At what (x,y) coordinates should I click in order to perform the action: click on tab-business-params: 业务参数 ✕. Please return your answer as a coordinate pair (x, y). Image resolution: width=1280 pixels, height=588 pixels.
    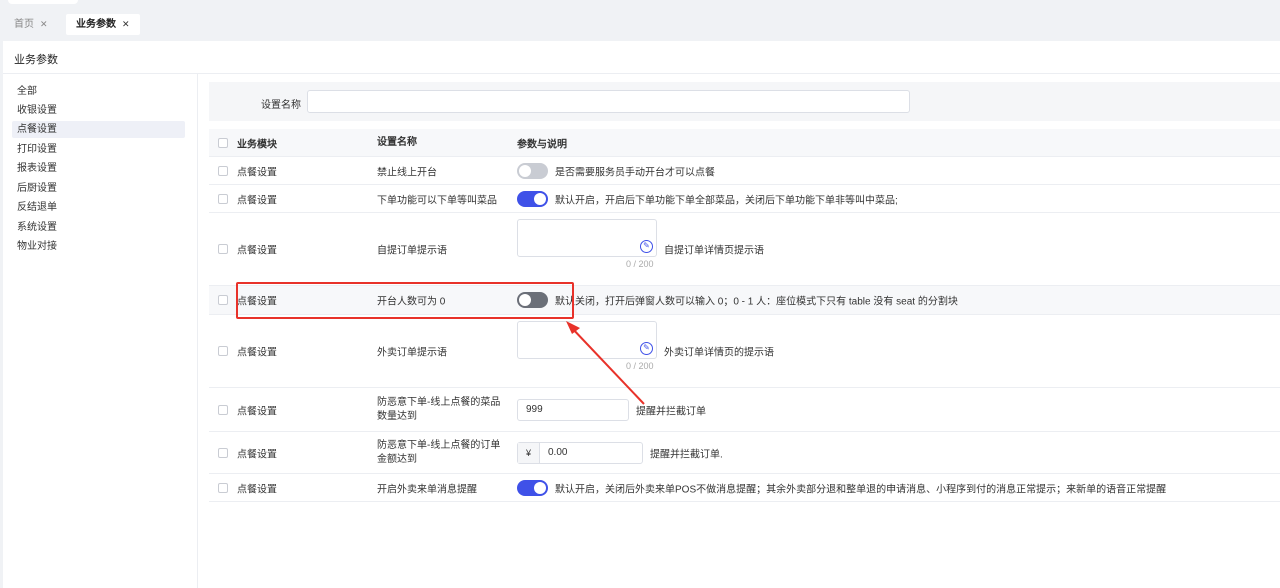
    Looking at the image, I should click on (103, 24).